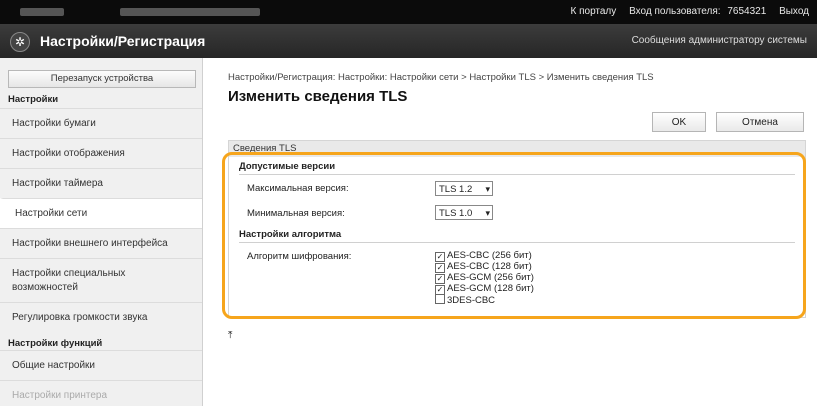  I want to click on sidebar-item-timer: Настройки таймера, so click(101, 183).